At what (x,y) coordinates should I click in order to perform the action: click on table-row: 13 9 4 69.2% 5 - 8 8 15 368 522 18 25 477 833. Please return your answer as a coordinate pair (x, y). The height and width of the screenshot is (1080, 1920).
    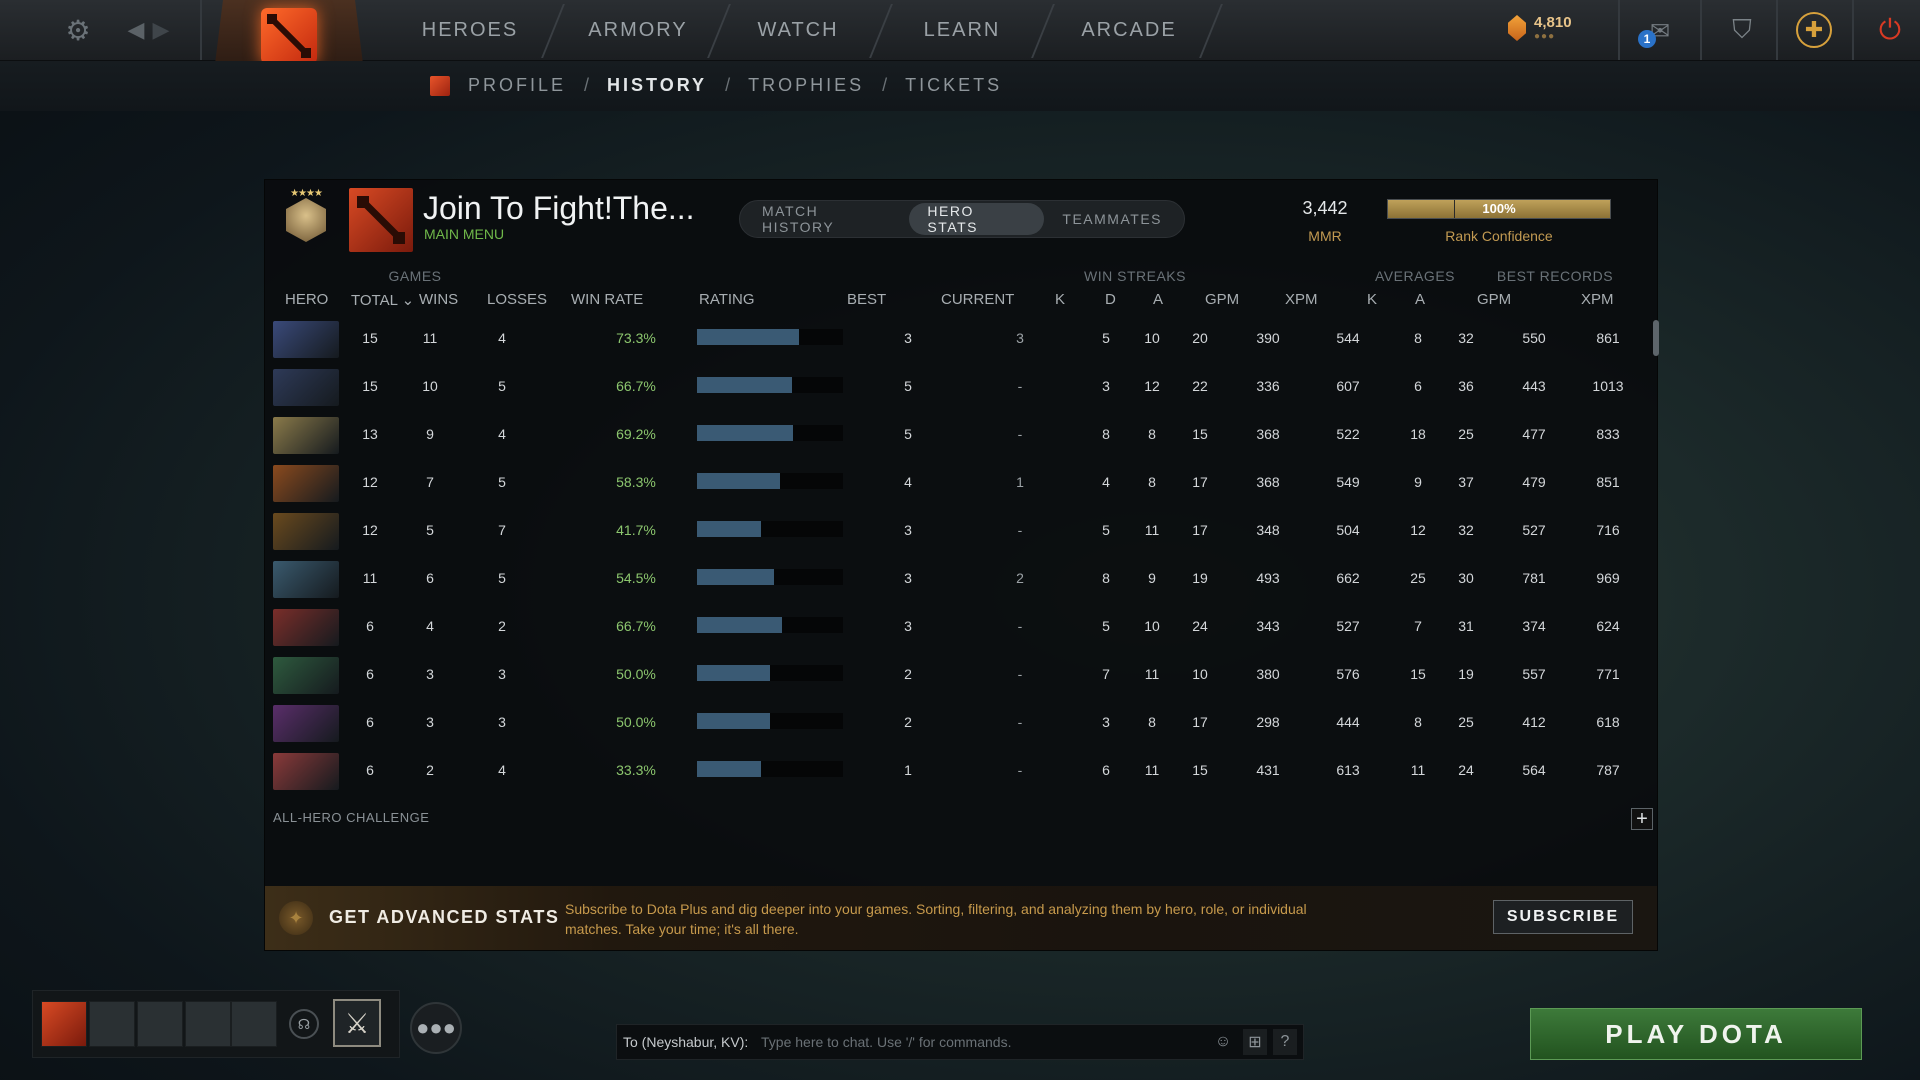
    Looking at the image, I should click on (963, 435).